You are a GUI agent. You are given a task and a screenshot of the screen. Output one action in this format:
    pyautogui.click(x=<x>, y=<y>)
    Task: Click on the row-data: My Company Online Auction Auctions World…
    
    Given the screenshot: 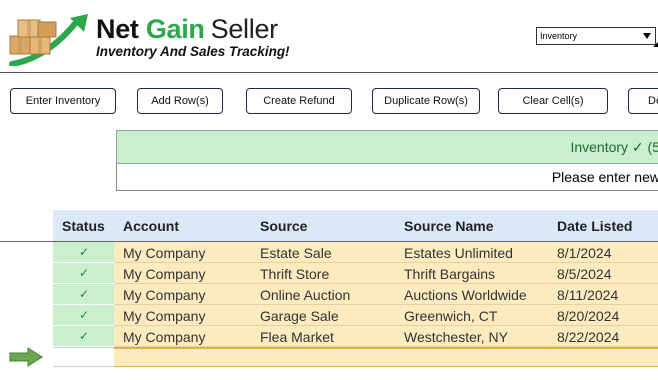 What is the action you would take?
    pyautogui.click(x=386, y=294)
    